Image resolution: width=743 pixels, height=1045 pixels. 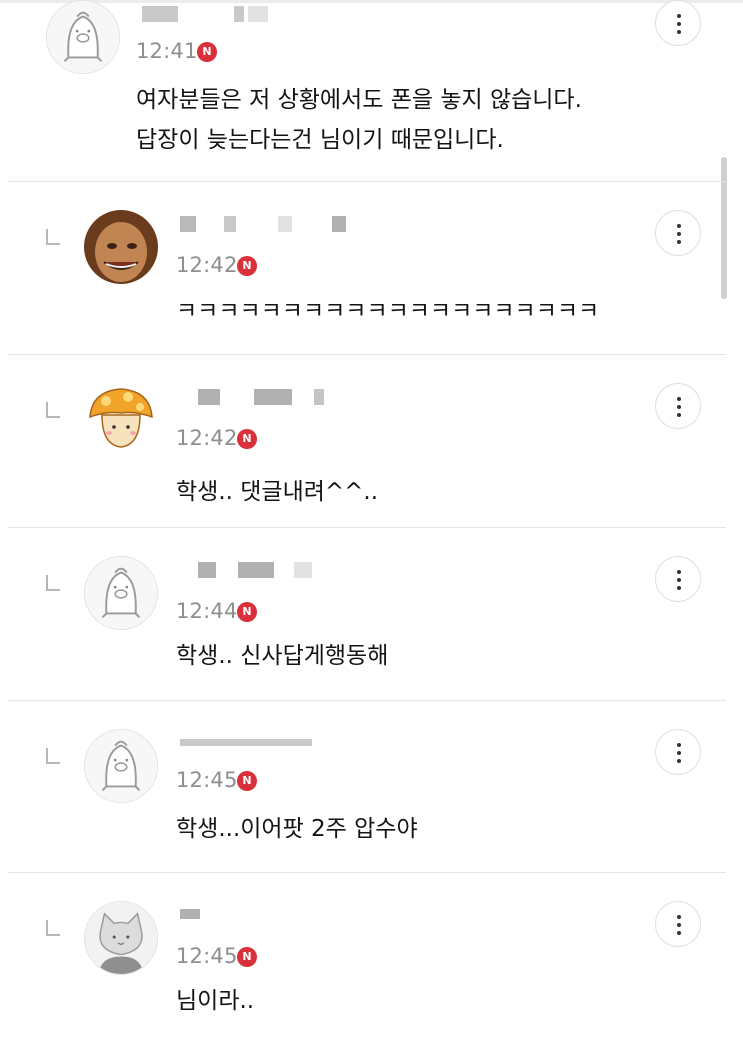 What do you see at coordinates (167, 51) in the screenshot?
I see `comment-time: 12:41` at bounding box center [167, 51].